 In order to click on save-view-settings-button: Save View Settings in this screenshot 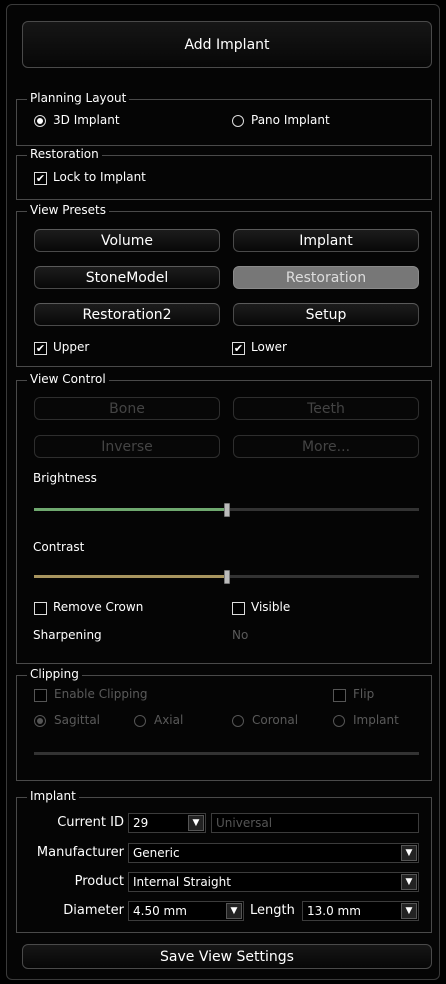, I will do `click(227, 956)`.